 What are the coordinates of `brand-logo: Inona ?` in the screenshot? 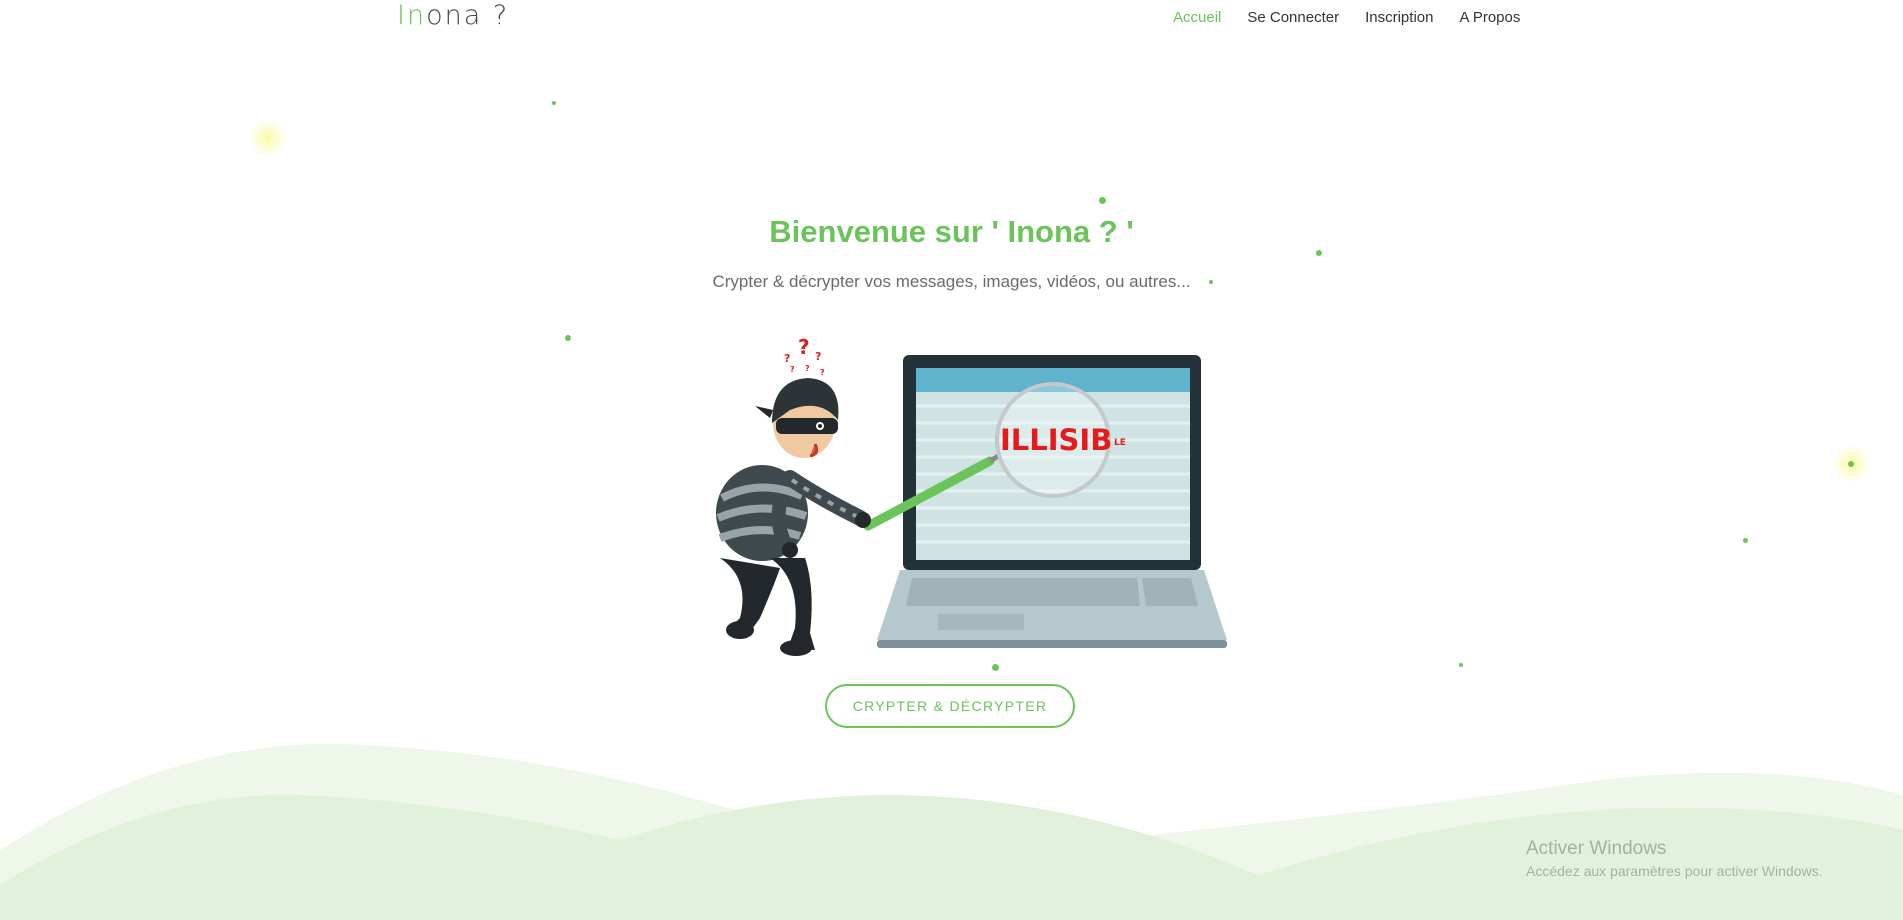 It's located at (453, 16).